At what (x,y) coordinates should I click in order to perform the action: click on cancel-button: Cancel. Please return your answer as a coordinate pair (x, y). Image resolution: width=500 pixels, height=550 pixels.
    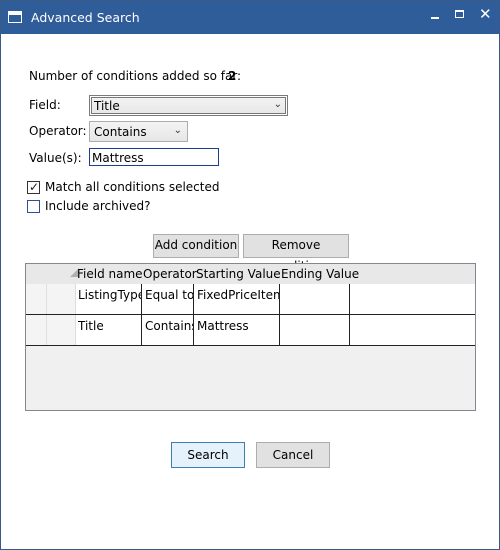
    Looking at the image, I should click on (293, 455).